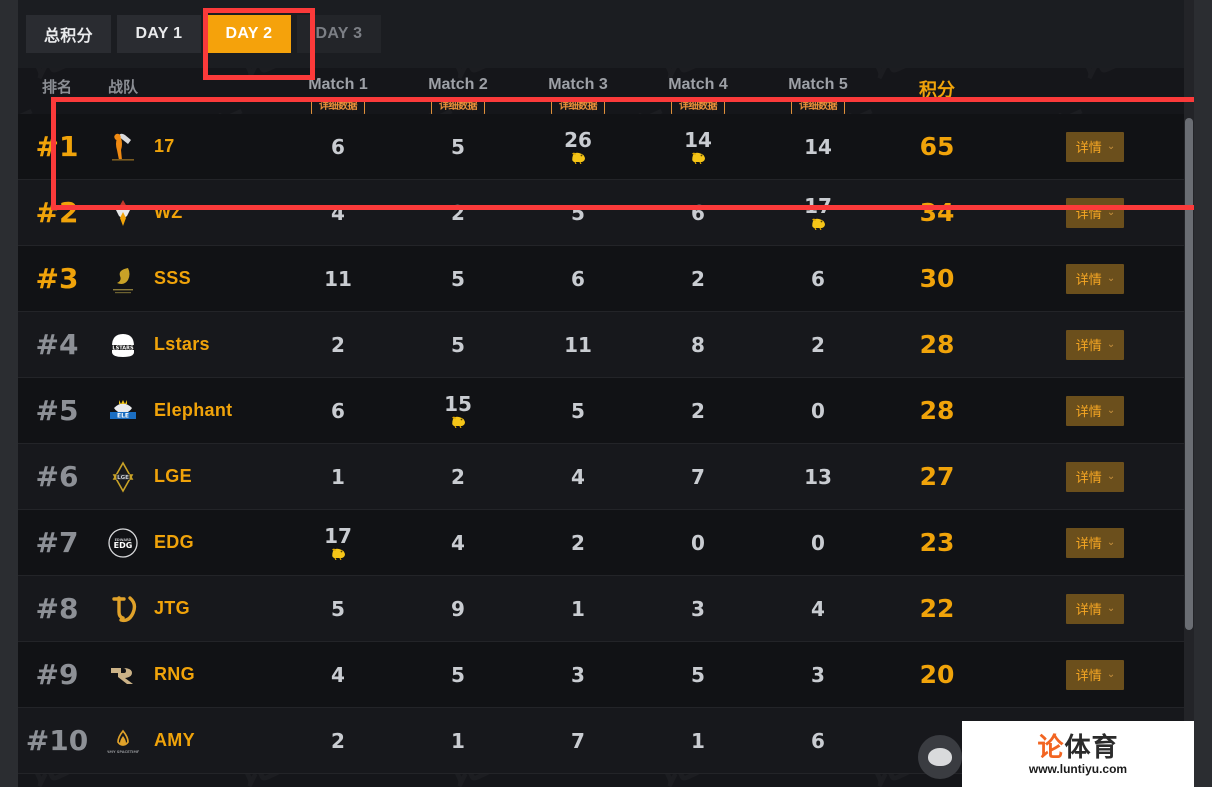 The image size is (1212, 787). I want to click on match-label: Match 1, so click(338, 84).